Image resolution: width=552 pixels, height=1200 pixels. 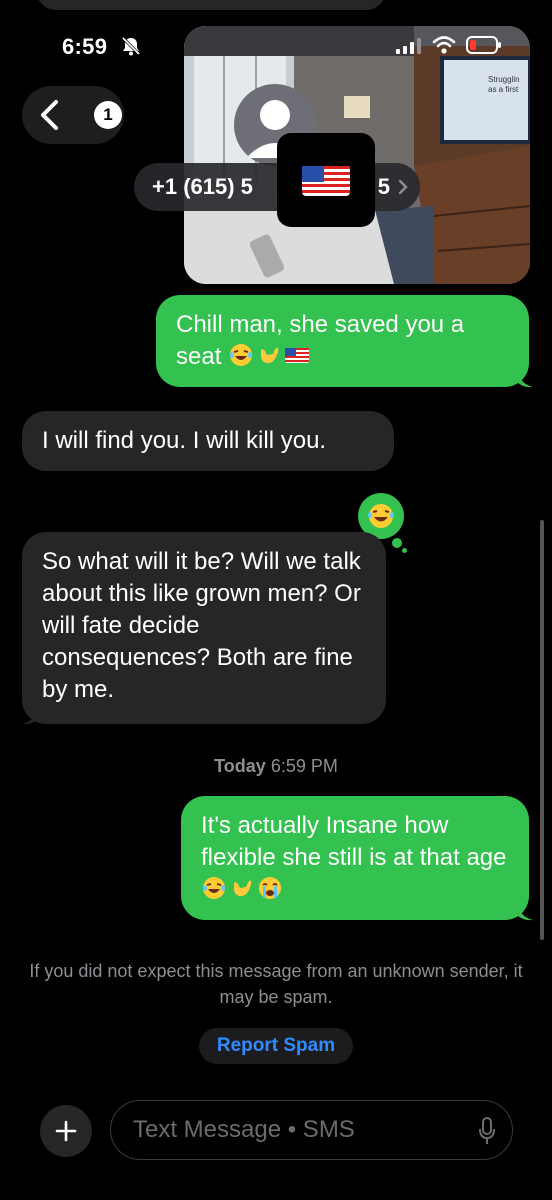 What do you see at coordinates (131, 46) in the screenshot?
I see `bell-slash-icon` at bounding box center [131, 46].